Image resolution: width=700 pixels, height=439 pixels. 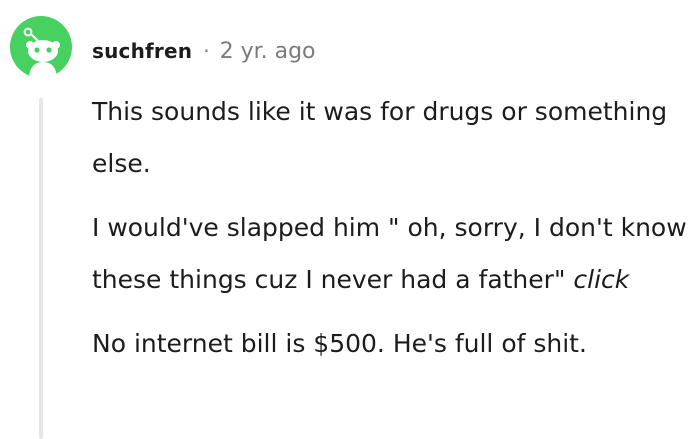 I want to click on comment-meta: suchfren · 2 yr. ago, so click(x=204, y=51).